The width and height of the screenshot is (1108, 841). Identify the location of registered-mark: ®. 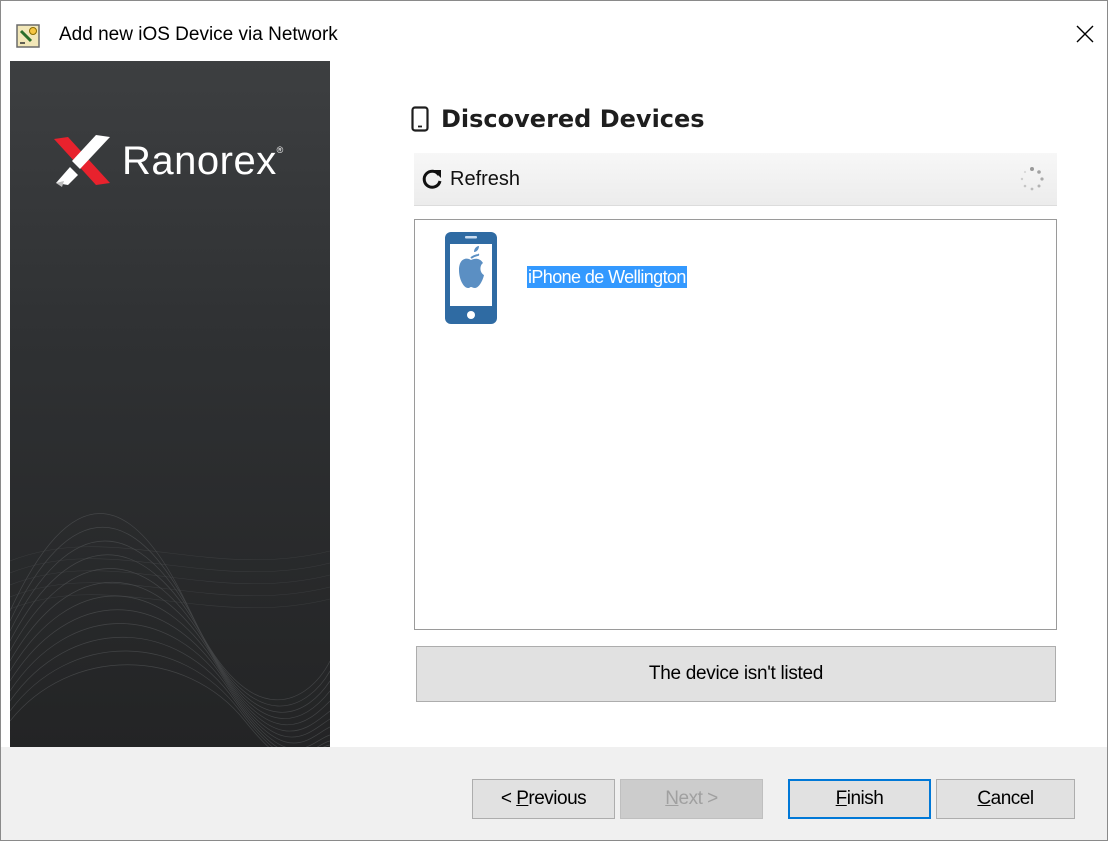
(280, 149).